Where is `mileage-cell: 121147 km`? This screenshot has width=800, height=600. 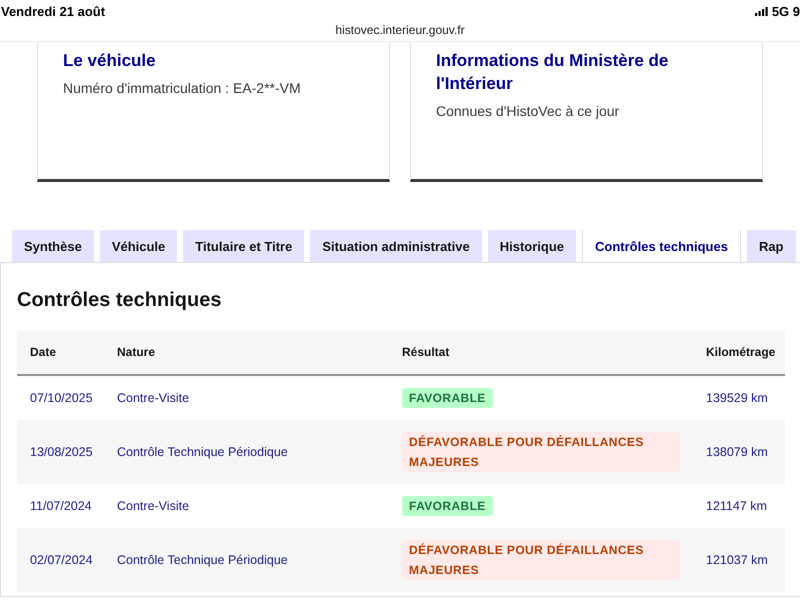
mileage-cell: 121147 km is located at coordinates (736, 506).